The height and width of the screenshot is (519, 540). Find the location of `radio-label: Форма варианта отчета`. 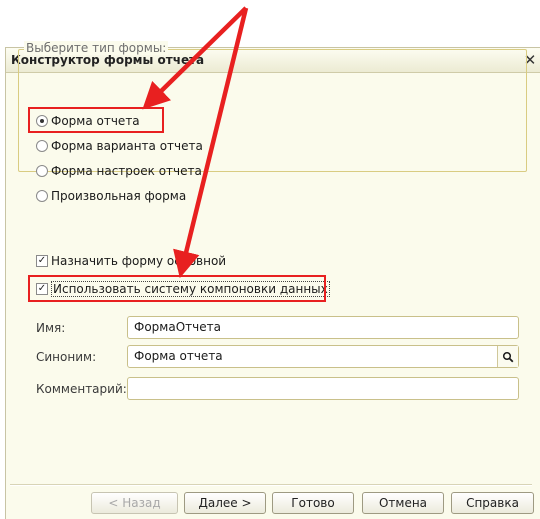

radio-label: Форма варианта отчета is located at coordinates (127, 146).